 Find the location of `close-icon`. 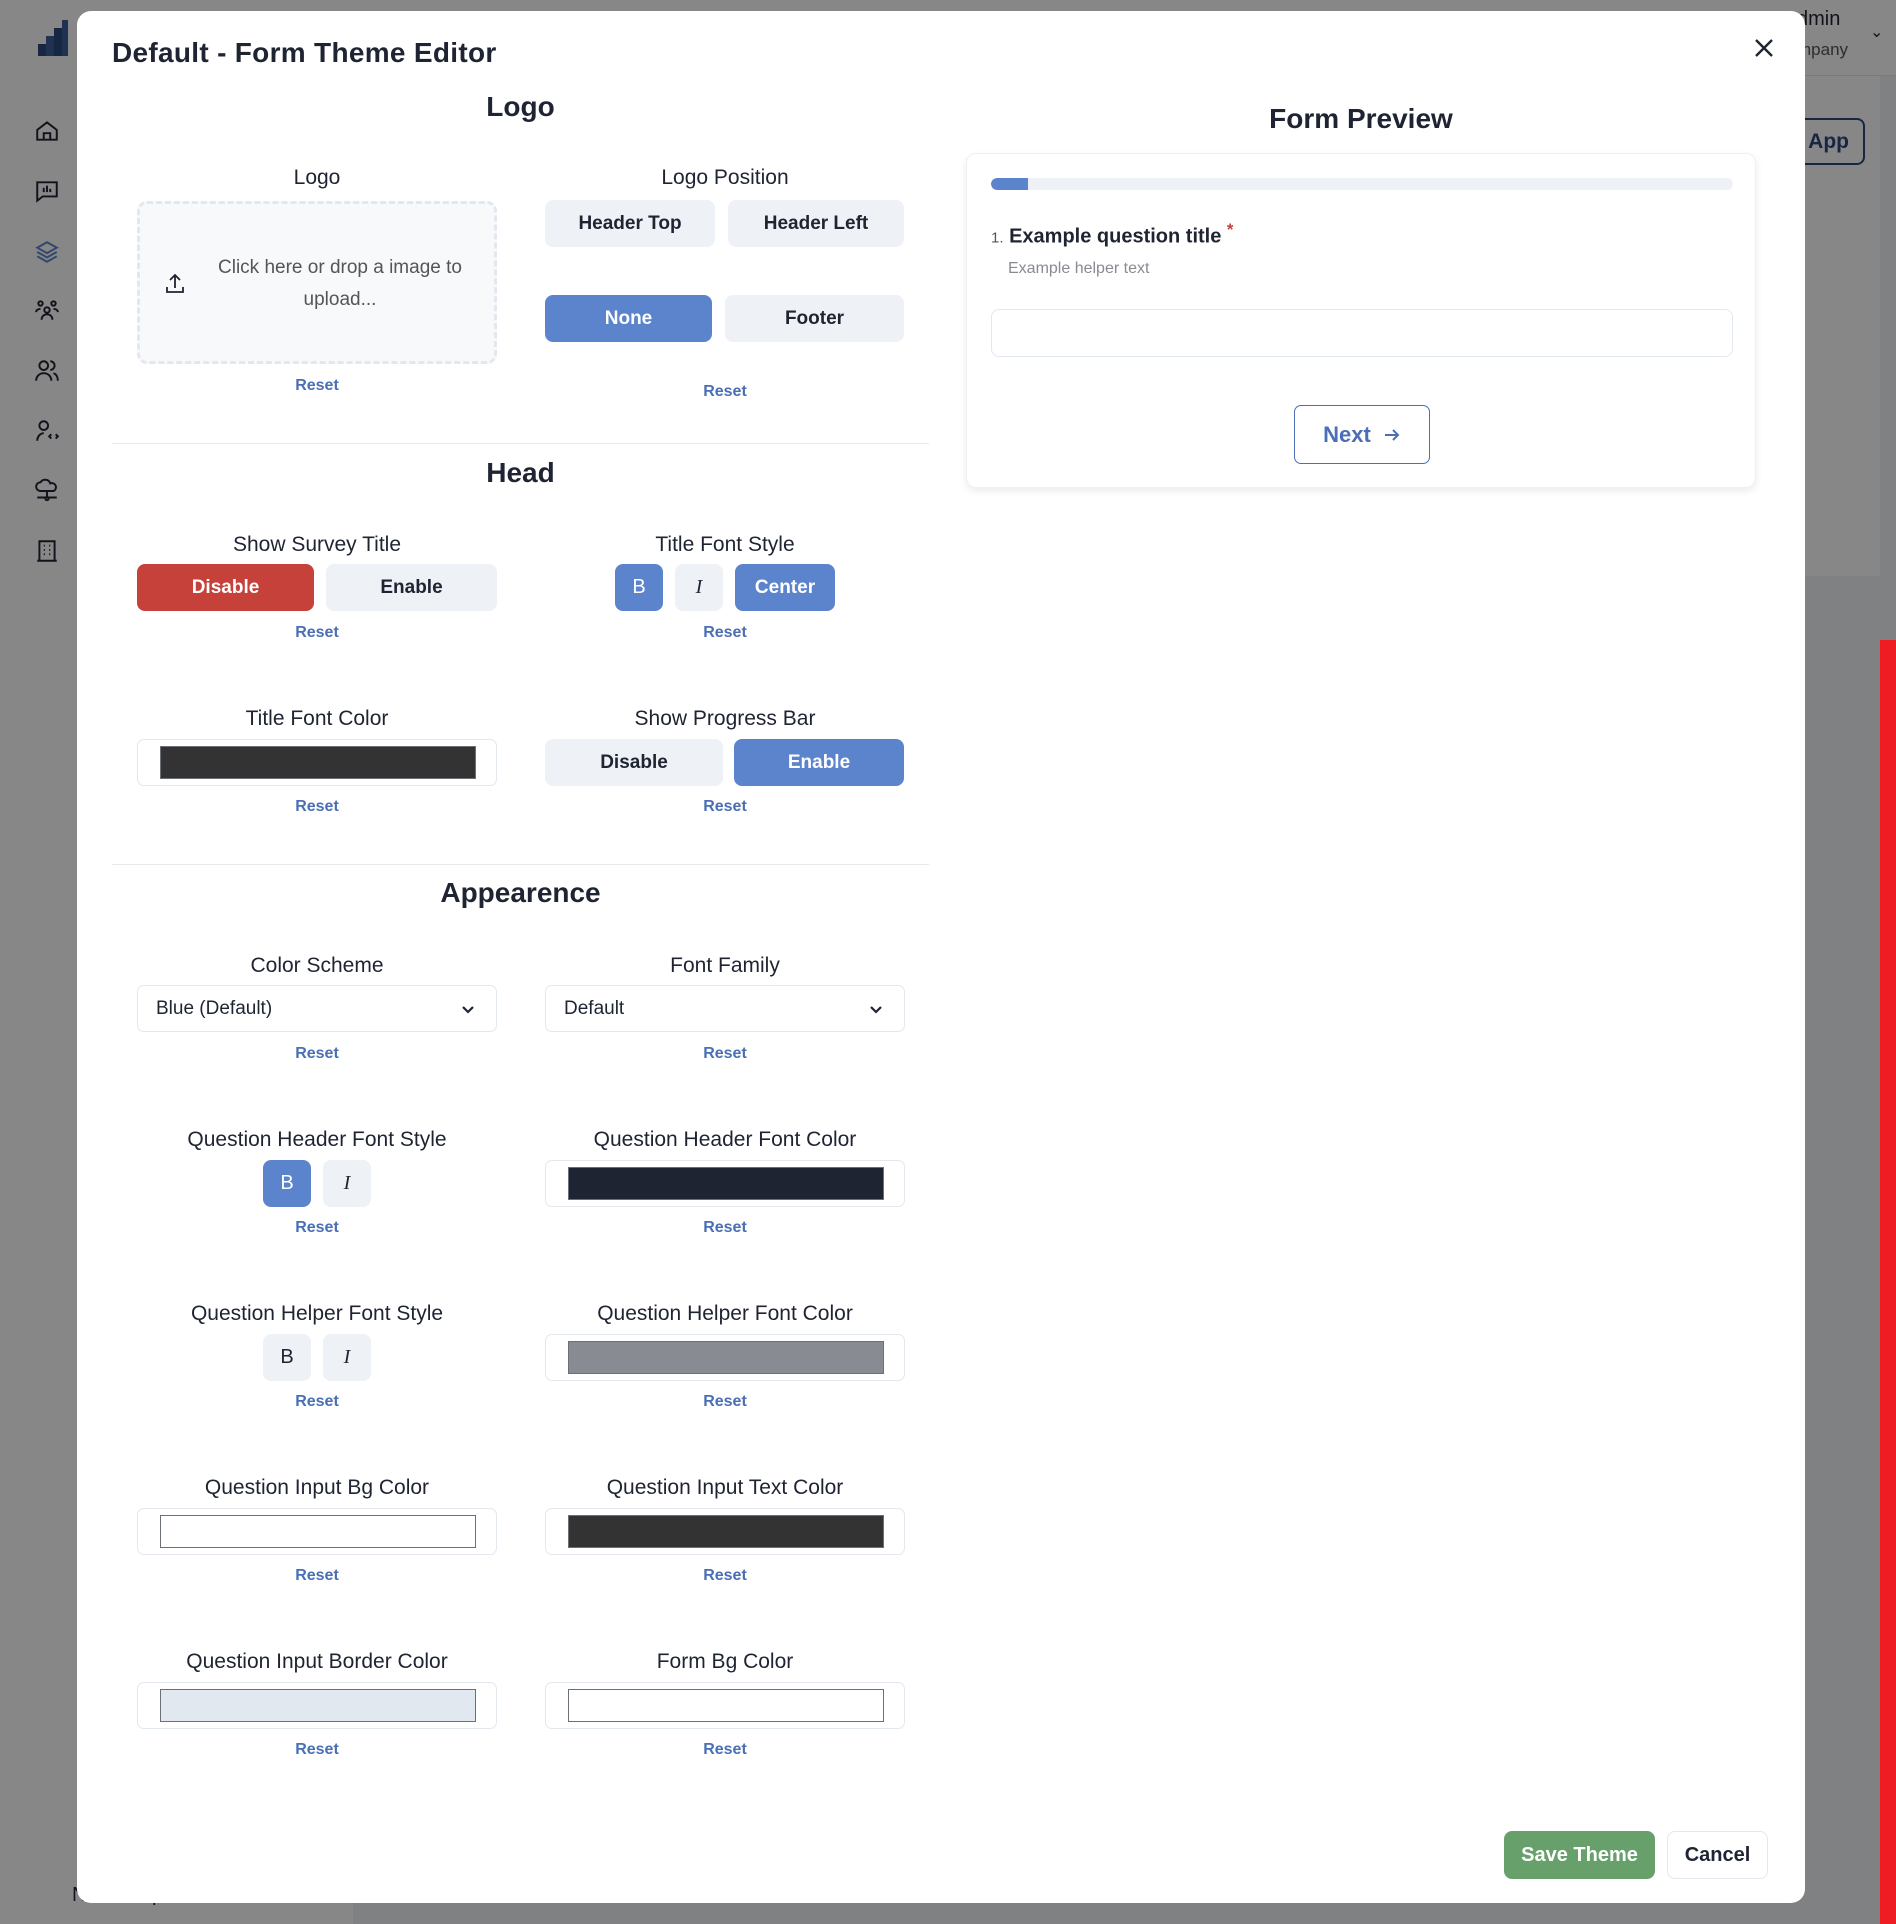

close-icon is located at coordinates (1764, 48).